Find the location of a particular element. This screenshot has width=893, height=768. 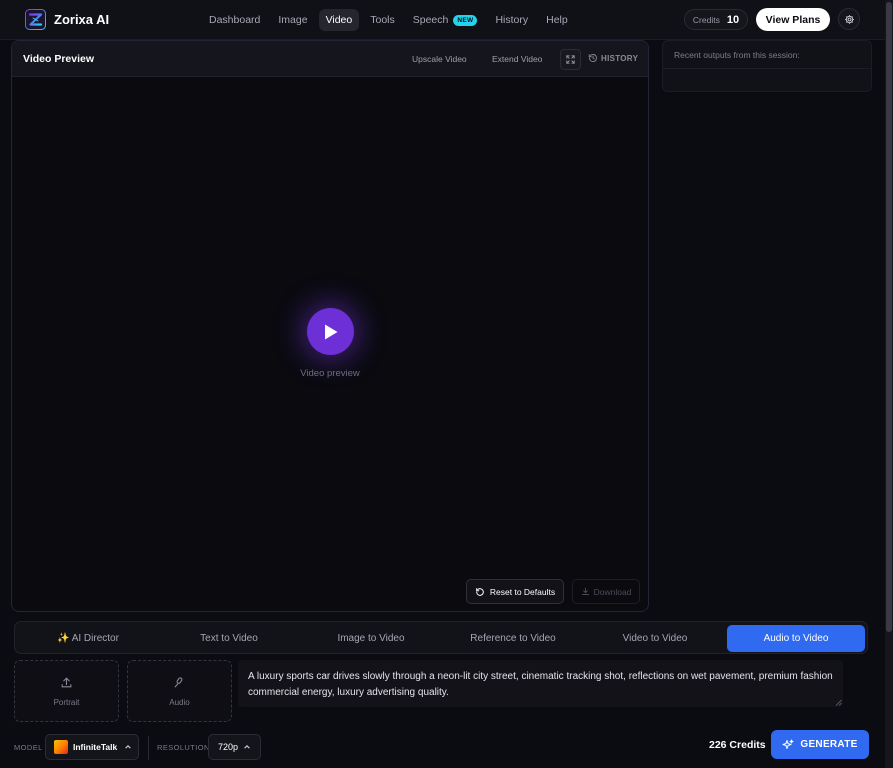

download-label: Download is located at coordinates (612, 591).